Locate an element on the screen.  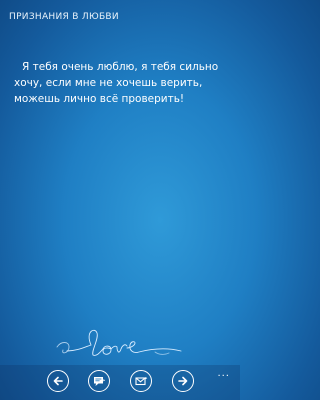
application-bar is located at coordinates (120, 382).